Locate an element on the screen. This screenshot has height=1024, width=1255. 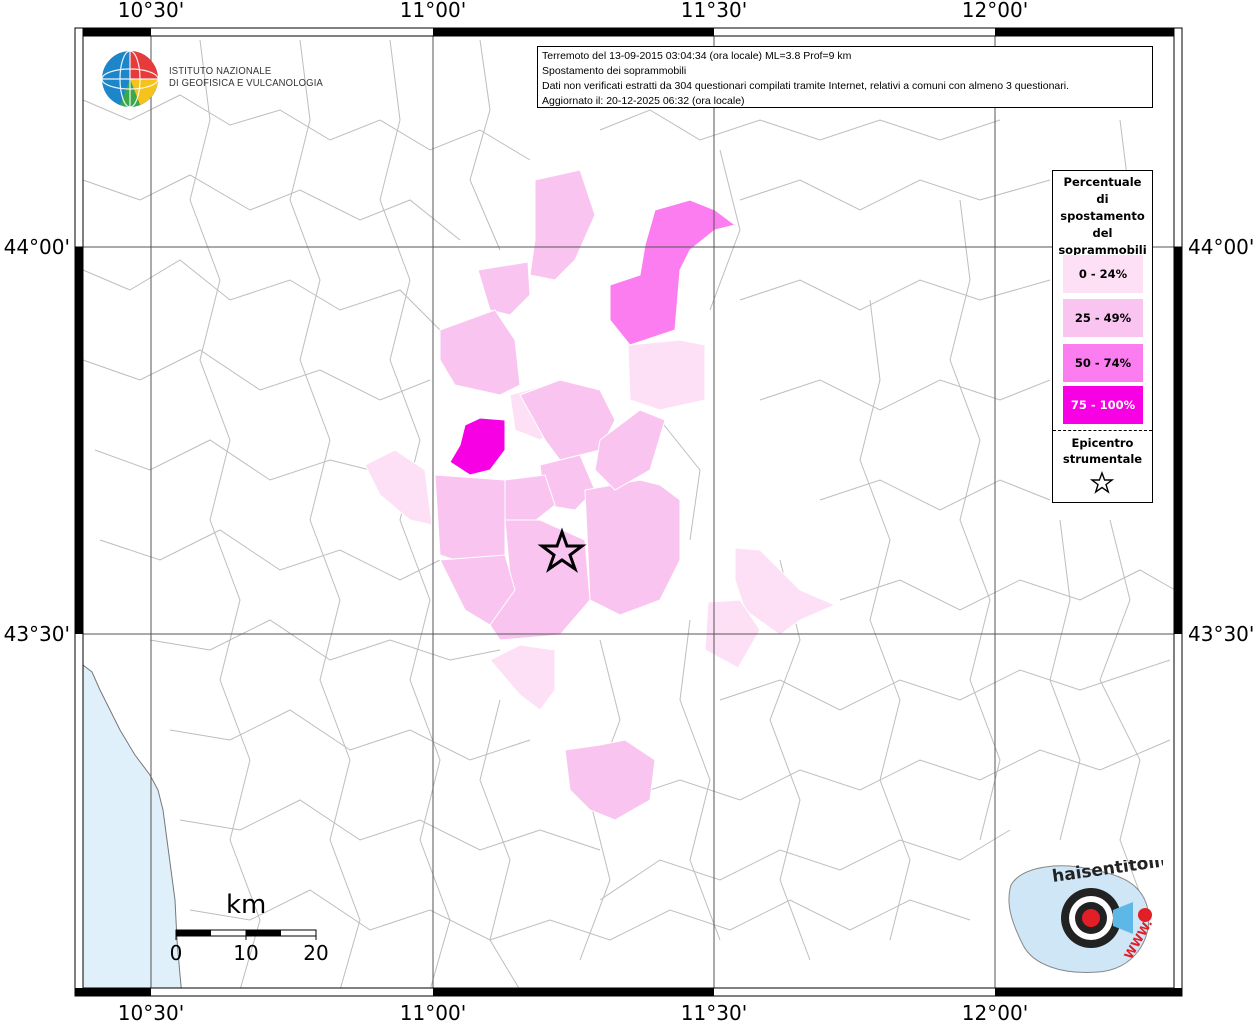
scale-tick: 20 is located at coordinates (315, 953).